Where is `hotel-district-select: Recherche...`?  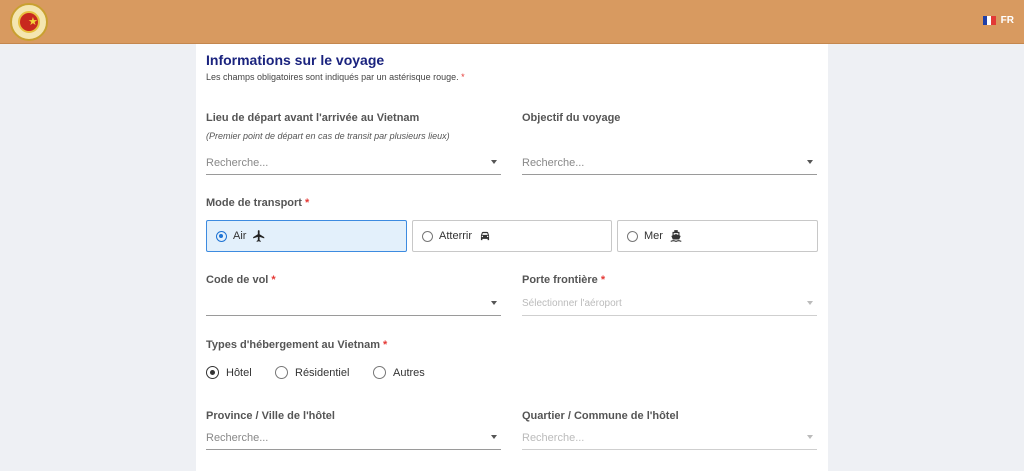 hotel-district-select: Recherche... is located at coordinates (669, 439).